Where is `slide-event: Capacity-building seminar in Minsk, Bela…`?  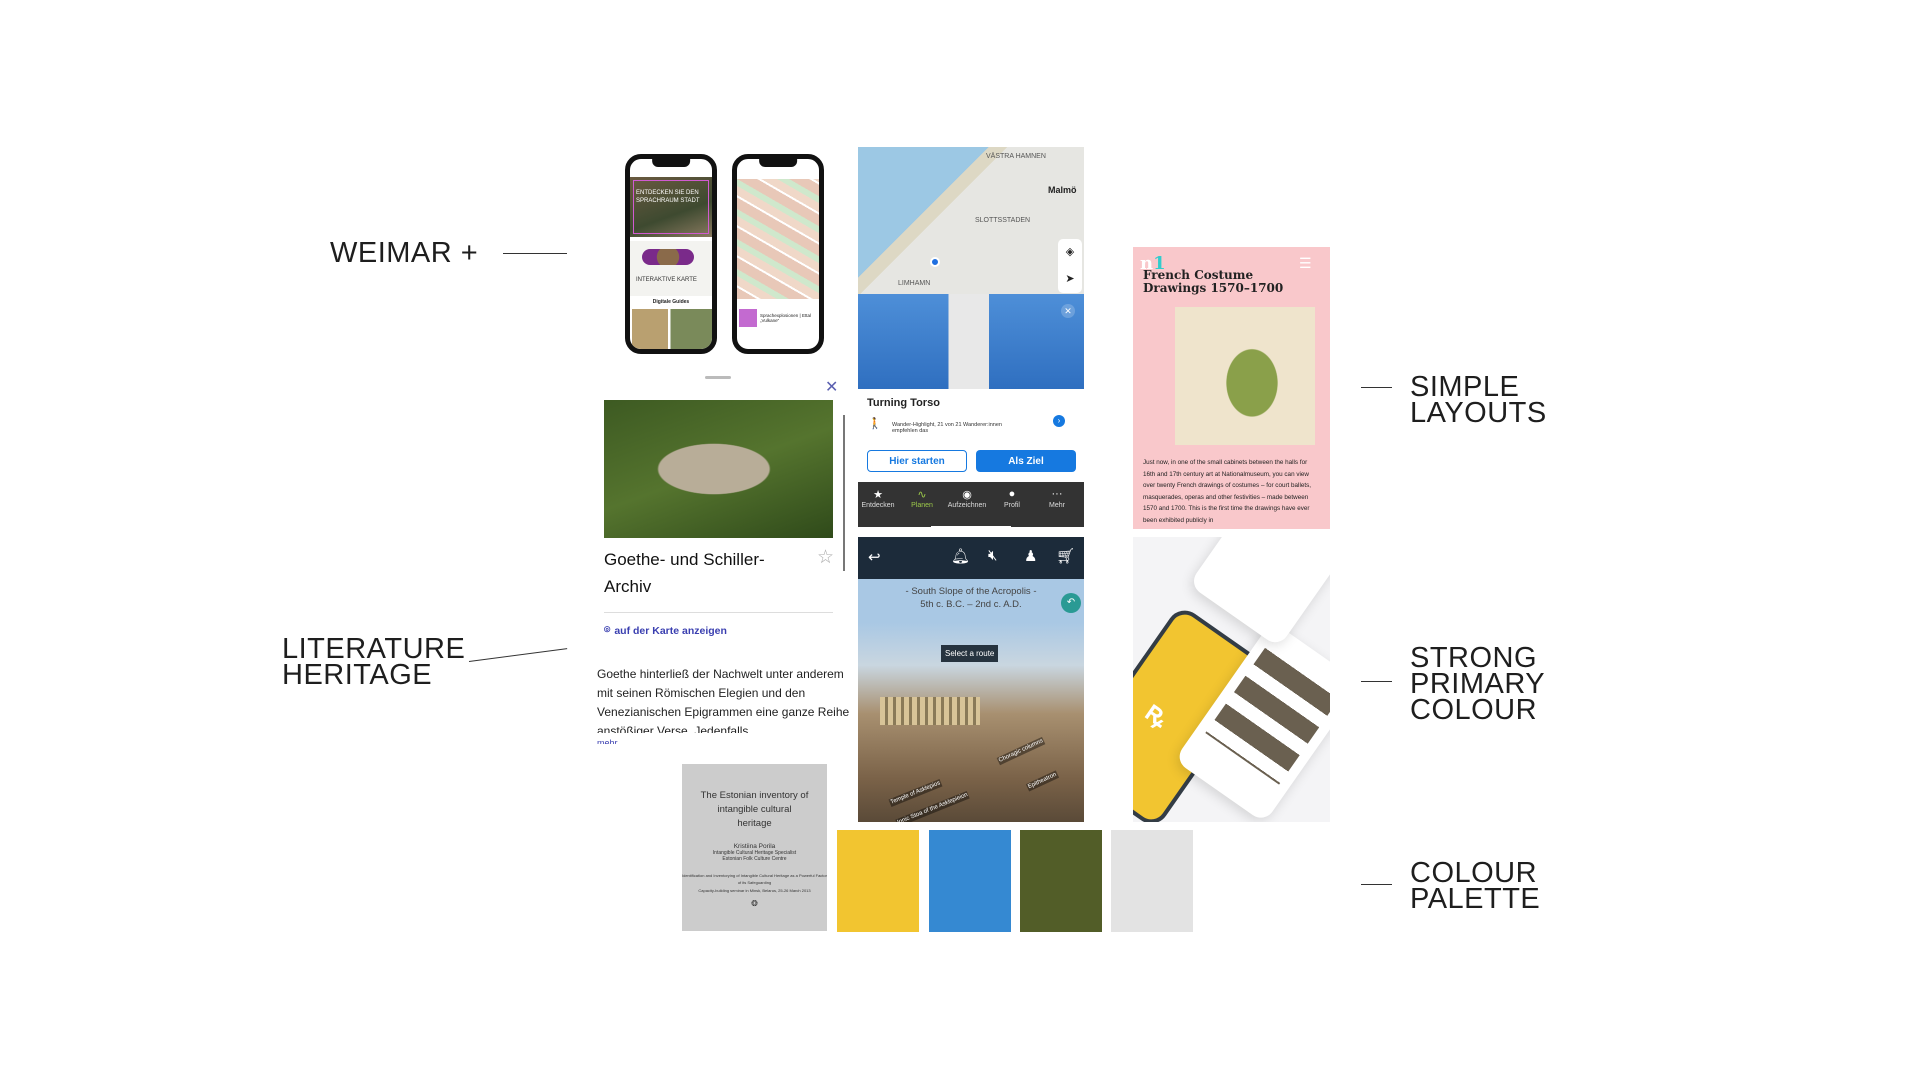 slide-event: Capacity-building seminar in Minsk, Bela… is located at coordinates (754, 890).